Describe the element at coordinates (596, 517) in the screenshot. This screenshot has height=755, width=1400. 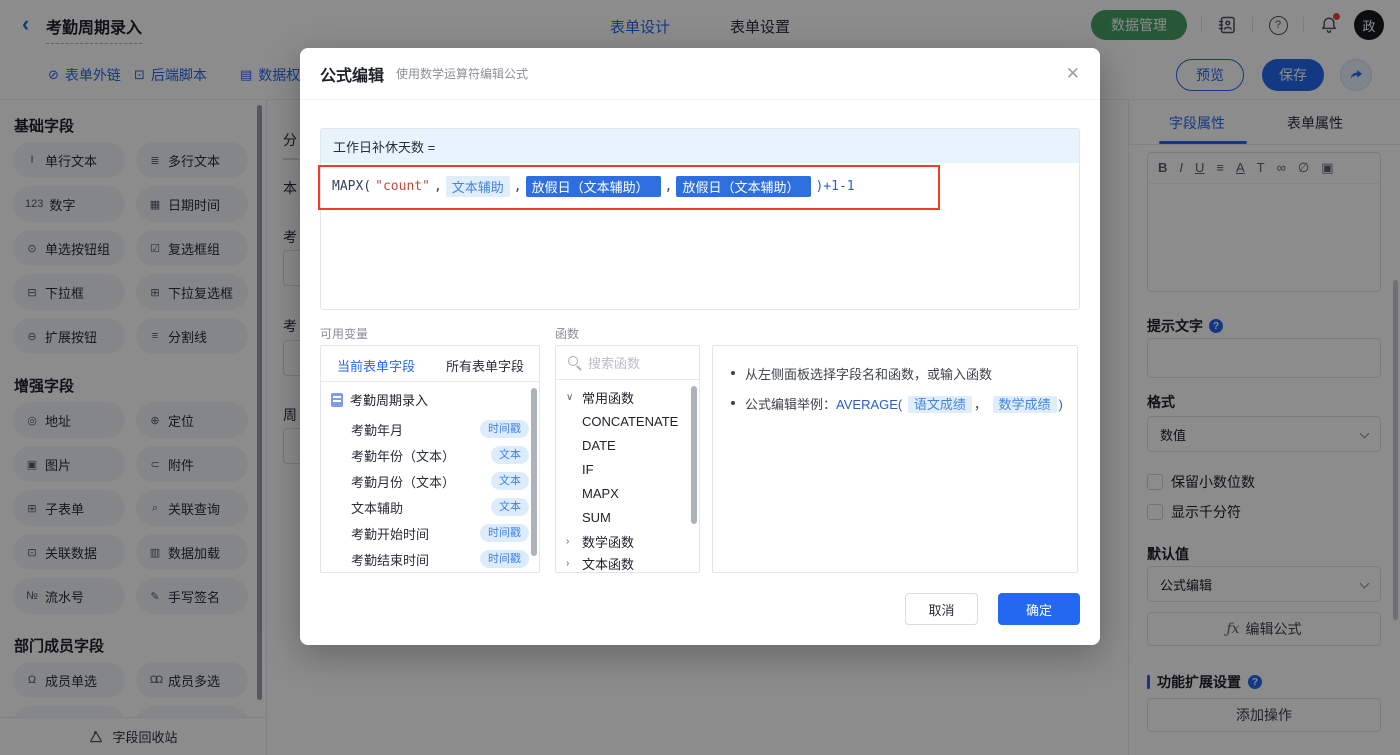
I see `function-item: SUM` at that location.